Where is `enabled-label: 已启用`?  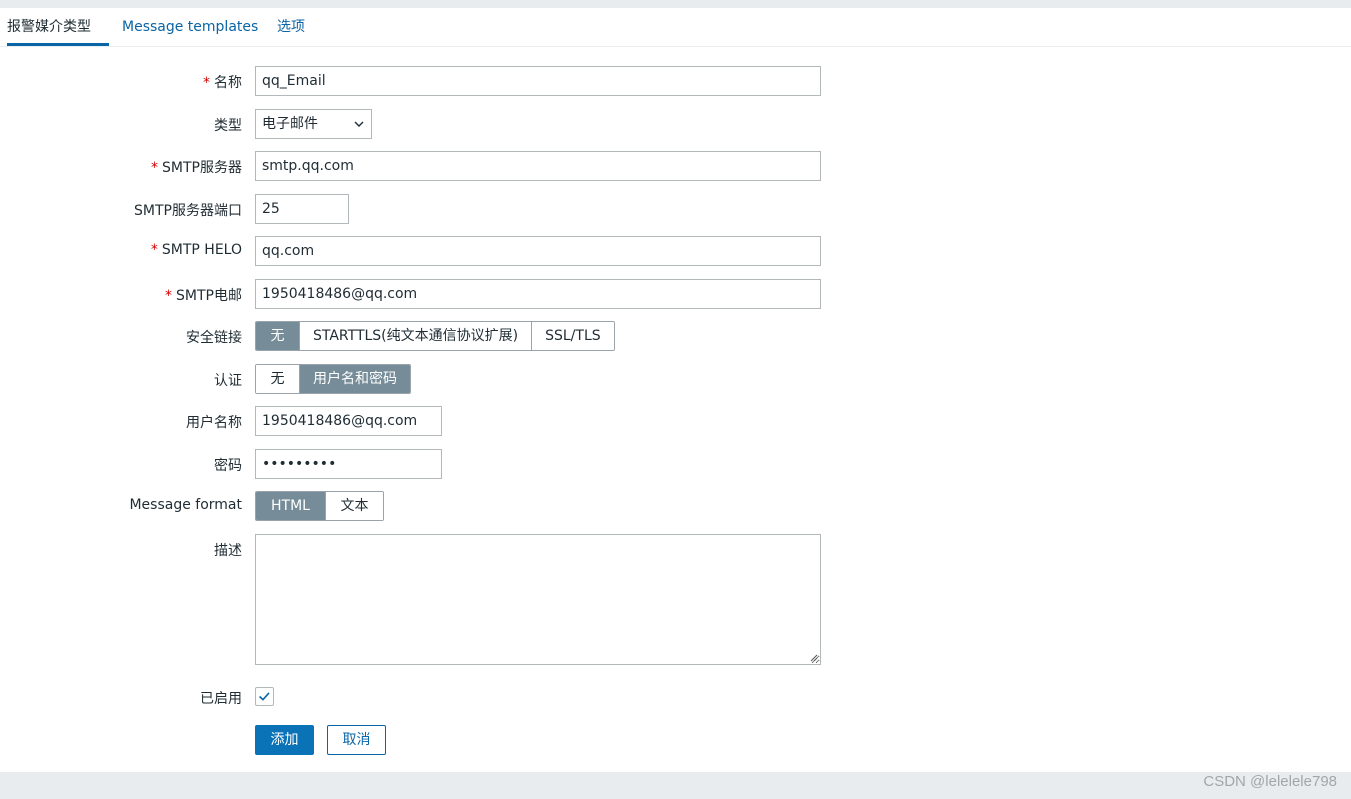
enabled-label: 已启用 is located at coordinates (221, 699).